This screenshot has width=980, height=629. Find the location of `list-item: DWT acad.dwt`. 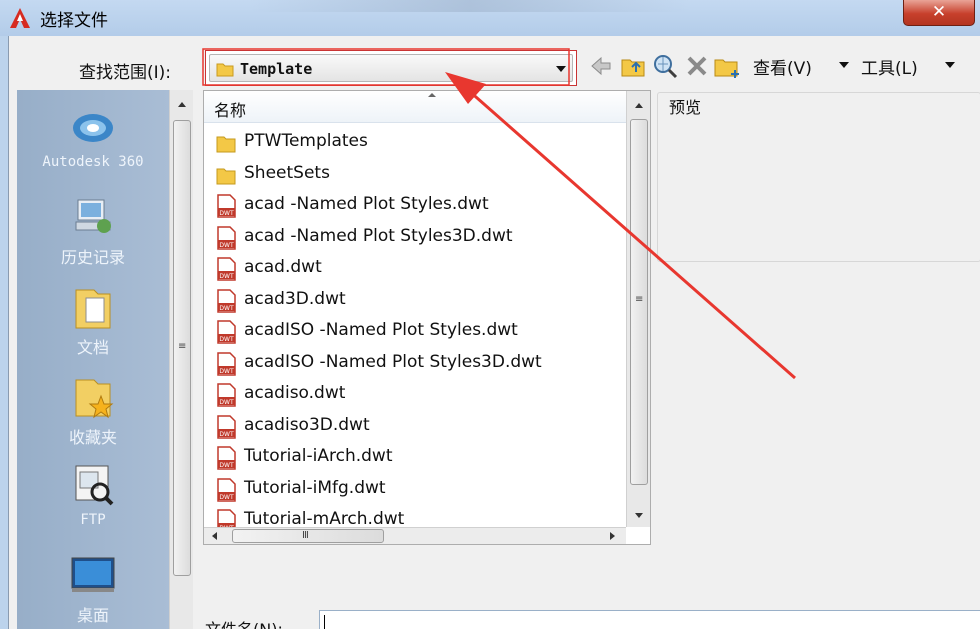

list-item: DWT acad.dwt is located at coordinates (415, 269).